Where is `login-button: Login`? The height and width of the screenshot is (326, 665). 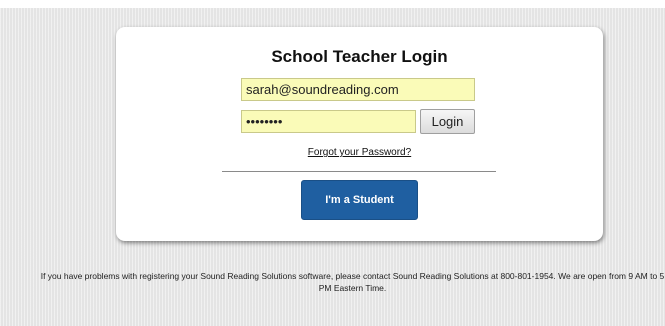 login-button: Login is located at coordinates (447, 121).